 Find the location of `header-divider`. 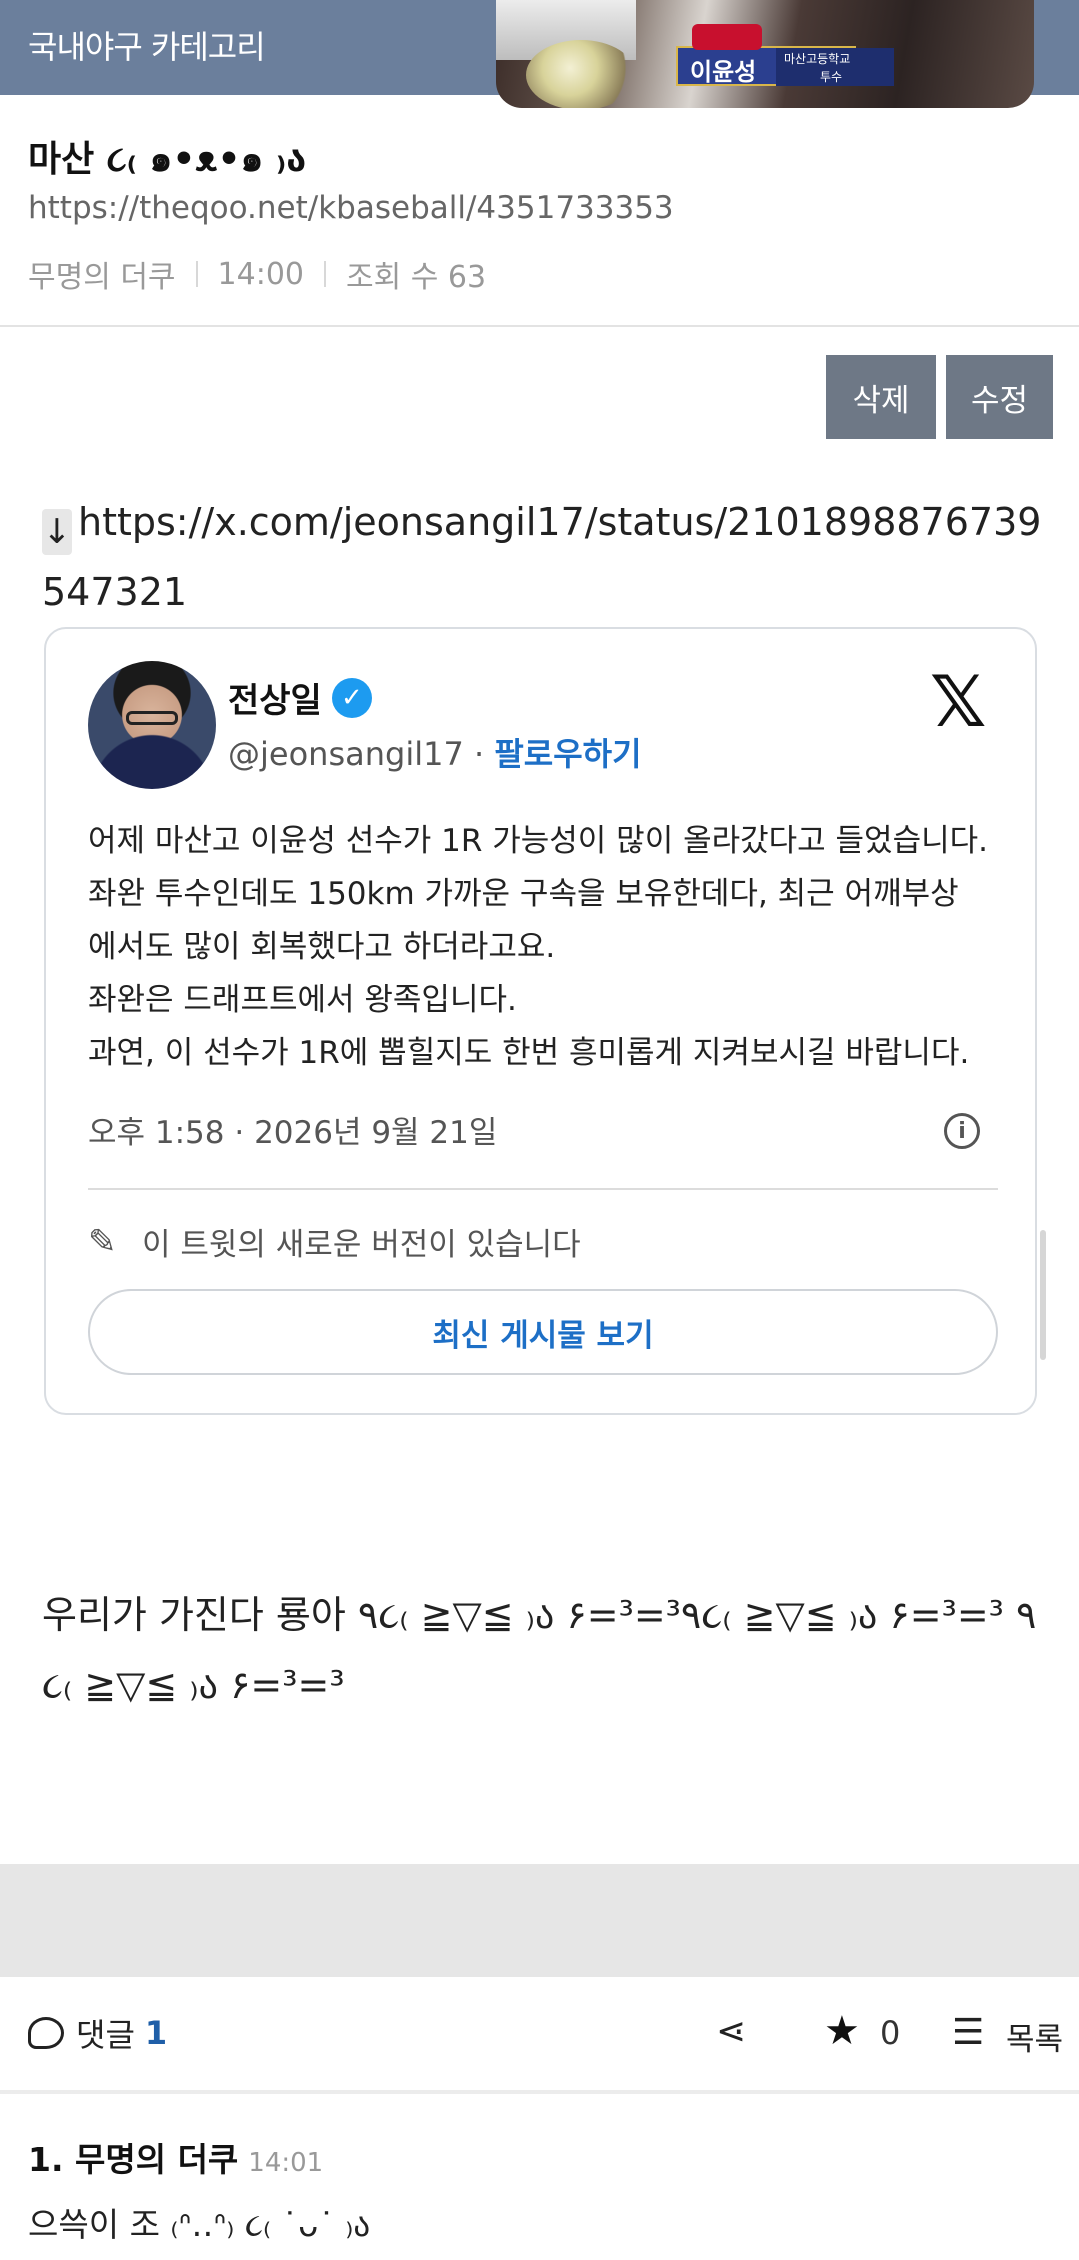

header-divider is located at coordinates (539, 326).